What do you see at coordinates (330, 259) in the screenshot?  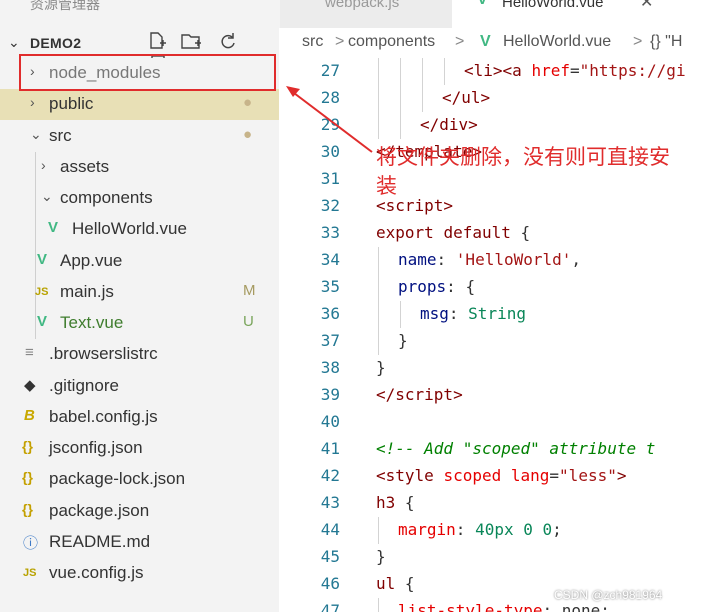 I see `line-number: 34` at bounding box center [330, 259].